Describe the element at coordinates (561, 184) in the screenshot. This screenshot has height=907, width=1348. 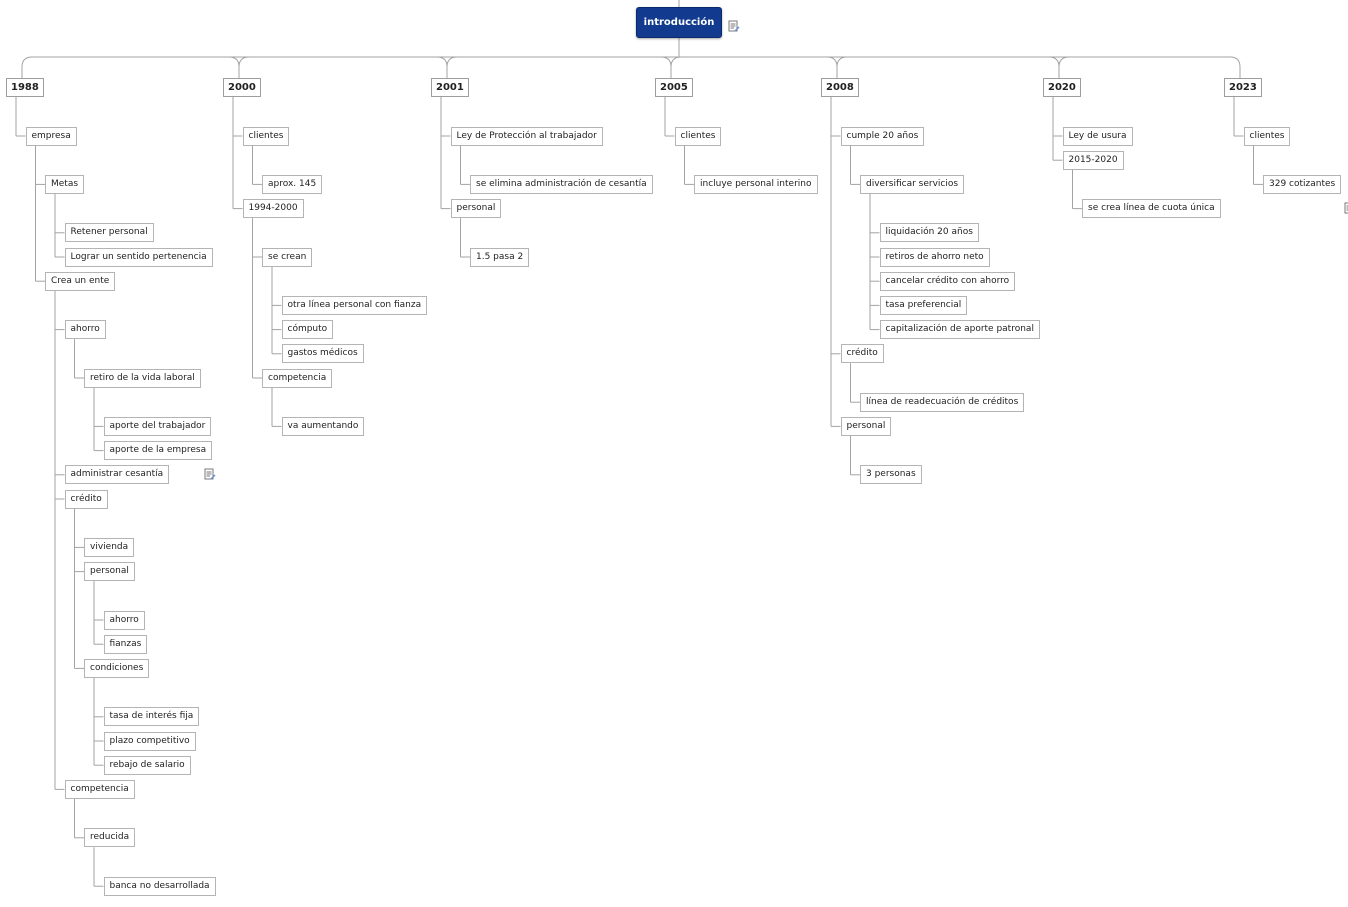
I see `subtopic: se elimina administración de cesantía` at that location.